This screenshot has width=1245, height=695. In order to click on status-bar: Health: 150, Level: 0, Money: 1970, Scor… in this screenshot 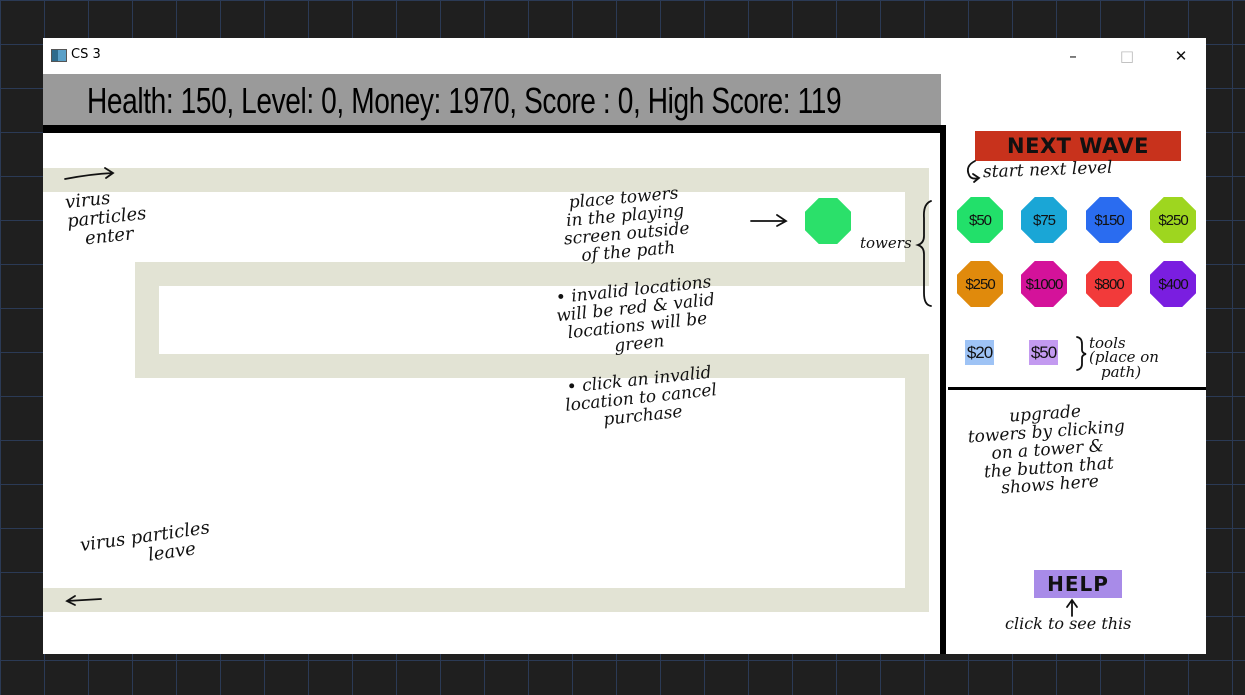, I will do `click(492, 100)`.